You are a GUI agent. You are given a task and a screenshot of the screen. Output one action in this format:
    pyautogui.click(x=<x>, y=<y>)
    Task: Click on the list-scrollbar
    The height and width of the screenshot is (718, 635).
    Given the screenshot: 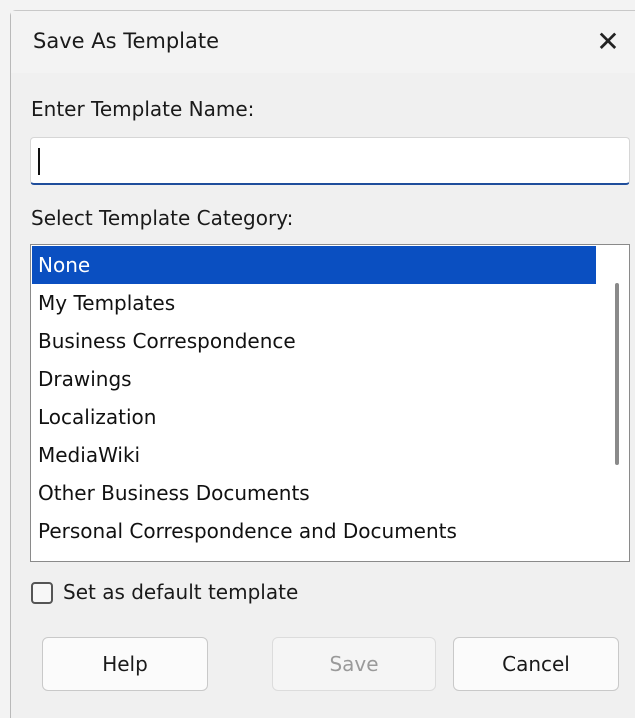 What is the action you would take?
    pyautogui.click(x=617, y=403)
    